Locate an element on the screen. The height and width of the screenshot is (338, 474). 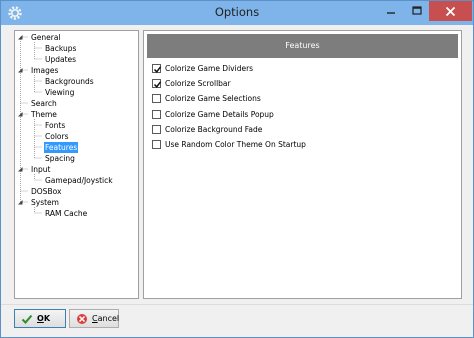
tree-item-colors: Colors is located at coordinates (57, 136).